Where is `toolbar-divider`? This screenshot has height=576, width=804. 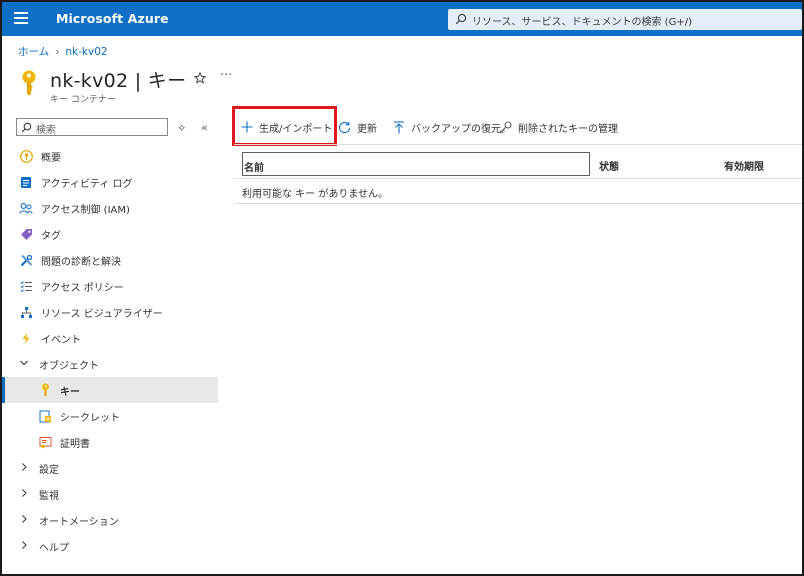
toolbar-divider is located at coordinates (518, 144).